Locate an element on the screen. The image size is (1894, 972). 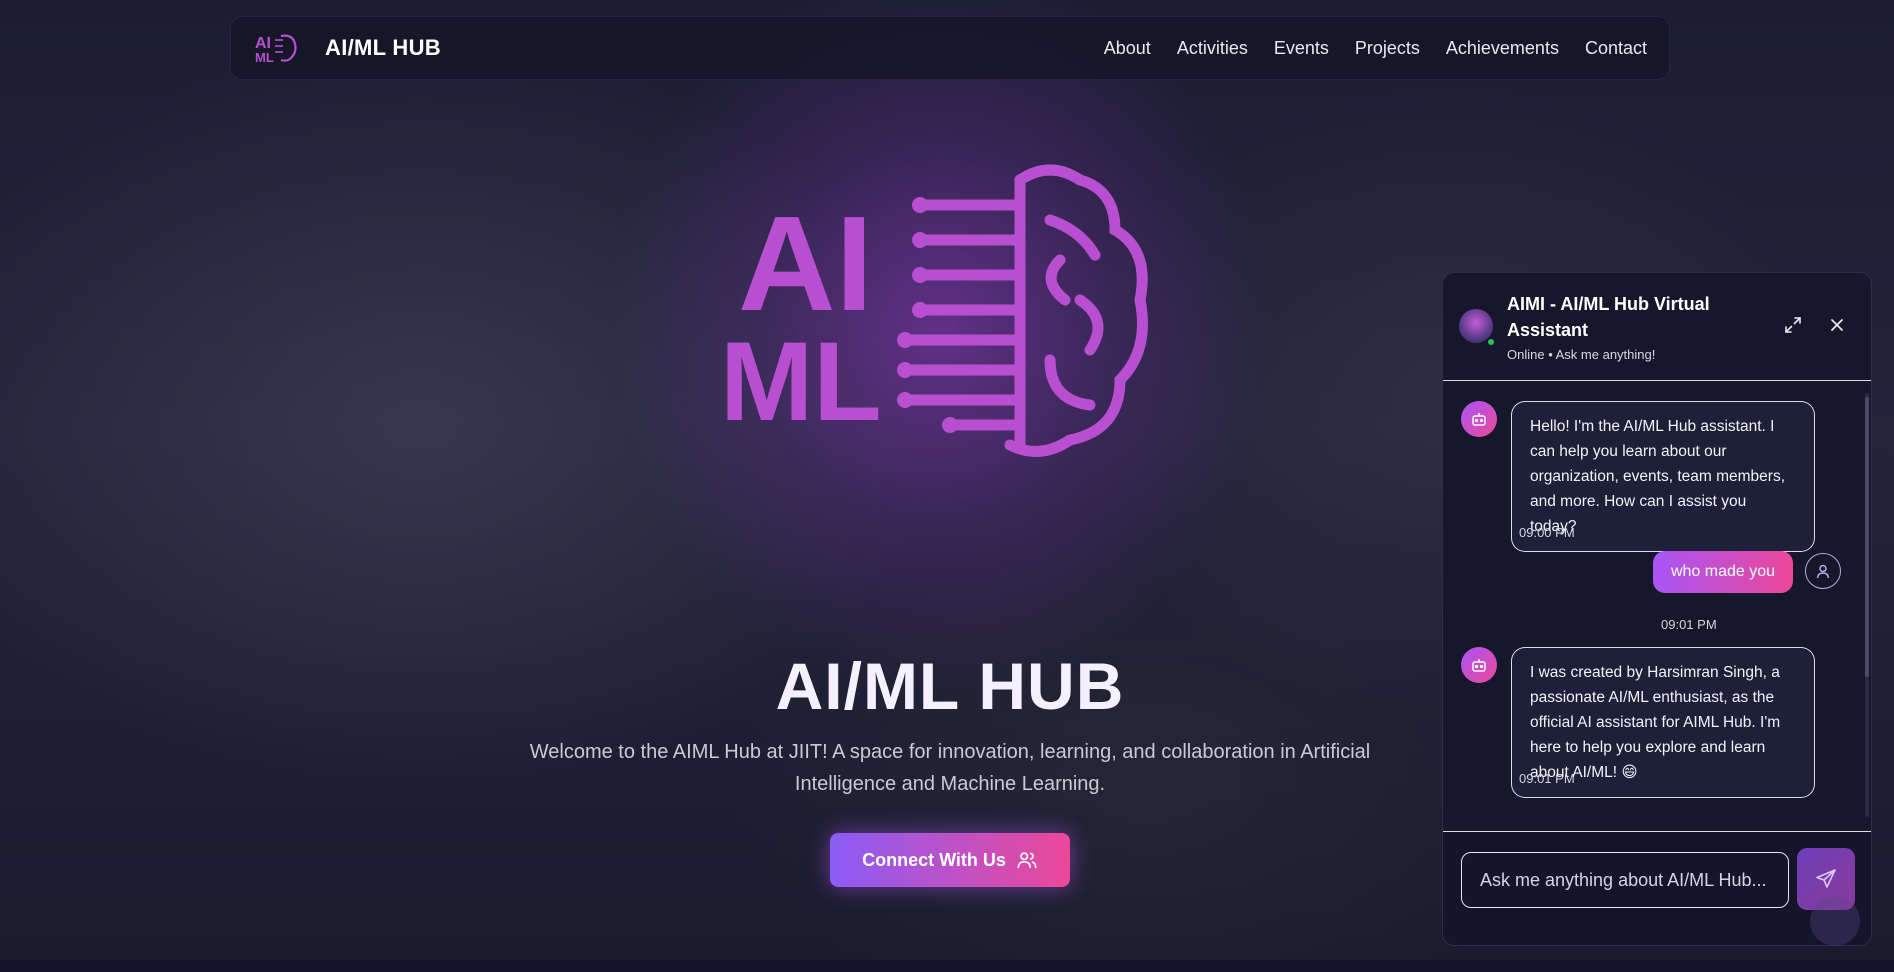
chat-footer is located at coordinates (1657, 888).